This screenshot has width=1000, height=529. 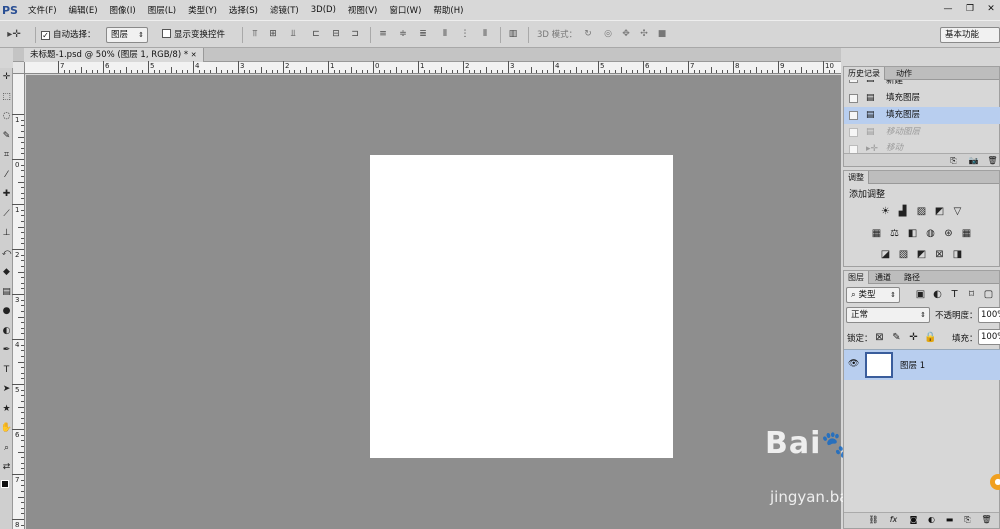 What do you see at coordinates (68, 35) in the screenshot?
I see `auto-select-checkbox: ✓ 自动选择：` at bounding box center [68, 35].